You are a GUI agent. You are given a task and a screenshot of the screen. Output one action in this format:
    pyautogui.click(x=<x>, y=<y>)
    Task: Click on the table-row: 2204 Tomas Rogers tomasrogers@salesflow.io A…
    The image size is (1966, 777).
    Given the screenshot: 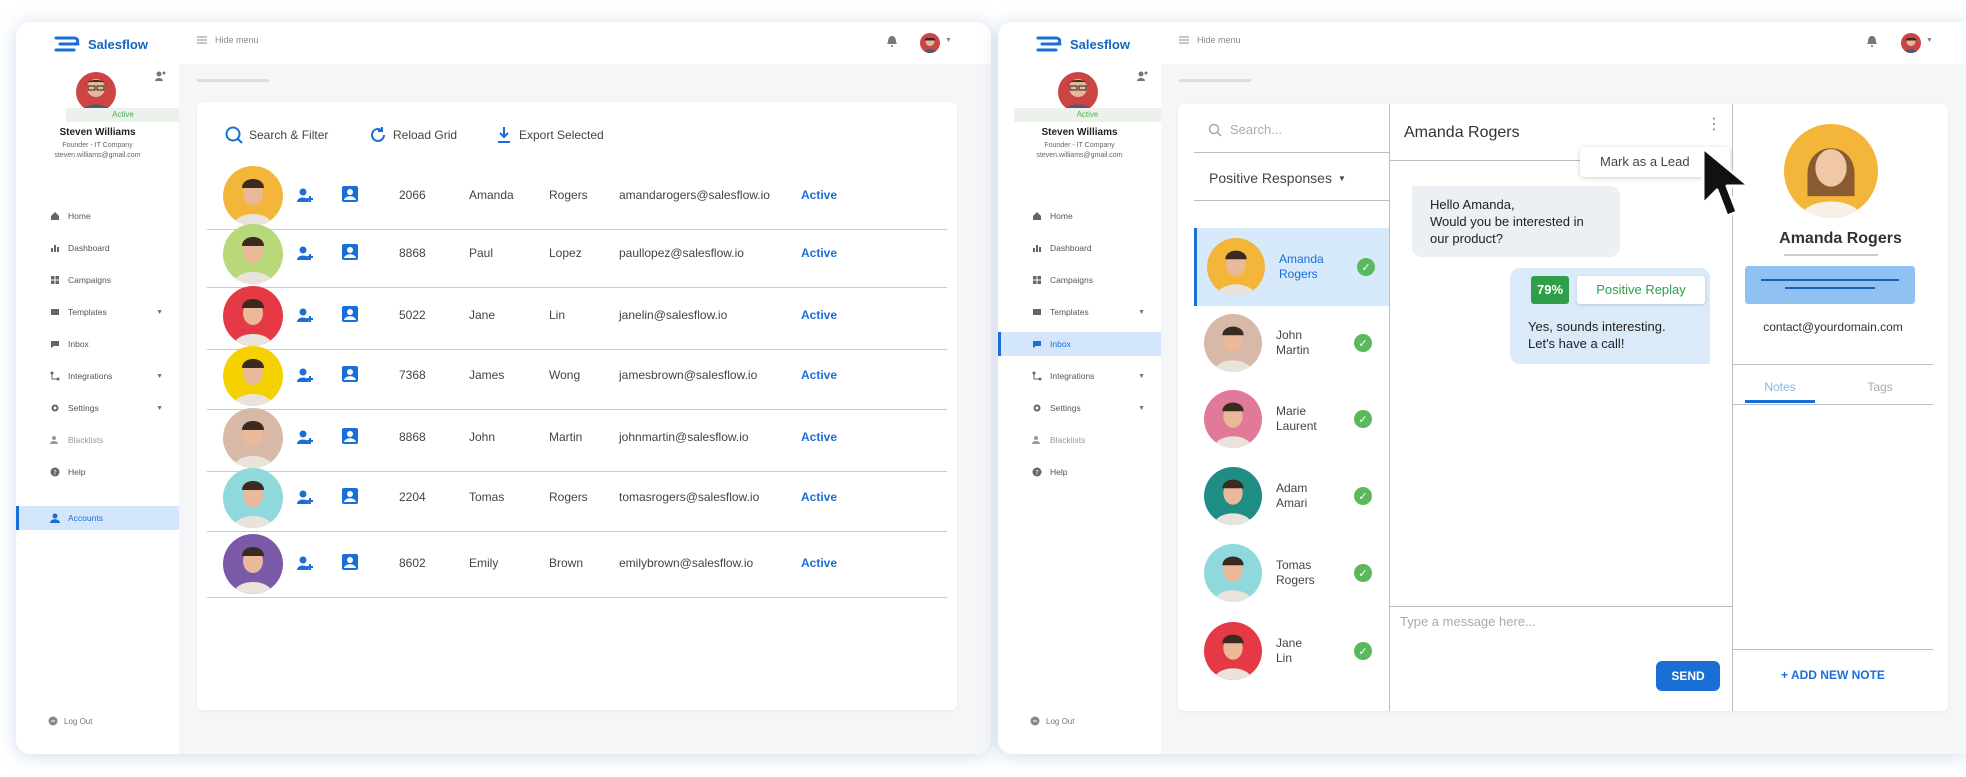 What is the action you would take?
    pyautogui.click(x=577, y=494)
    